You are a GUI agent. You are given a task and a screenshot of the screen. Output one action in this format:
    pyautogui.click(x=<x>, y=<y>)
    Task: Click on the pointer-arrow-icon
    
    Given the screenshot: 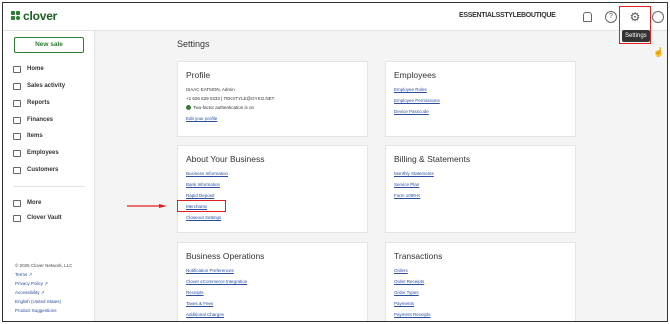 What is the action you would take?
    pyautogui.click(x=147, y=206)
    